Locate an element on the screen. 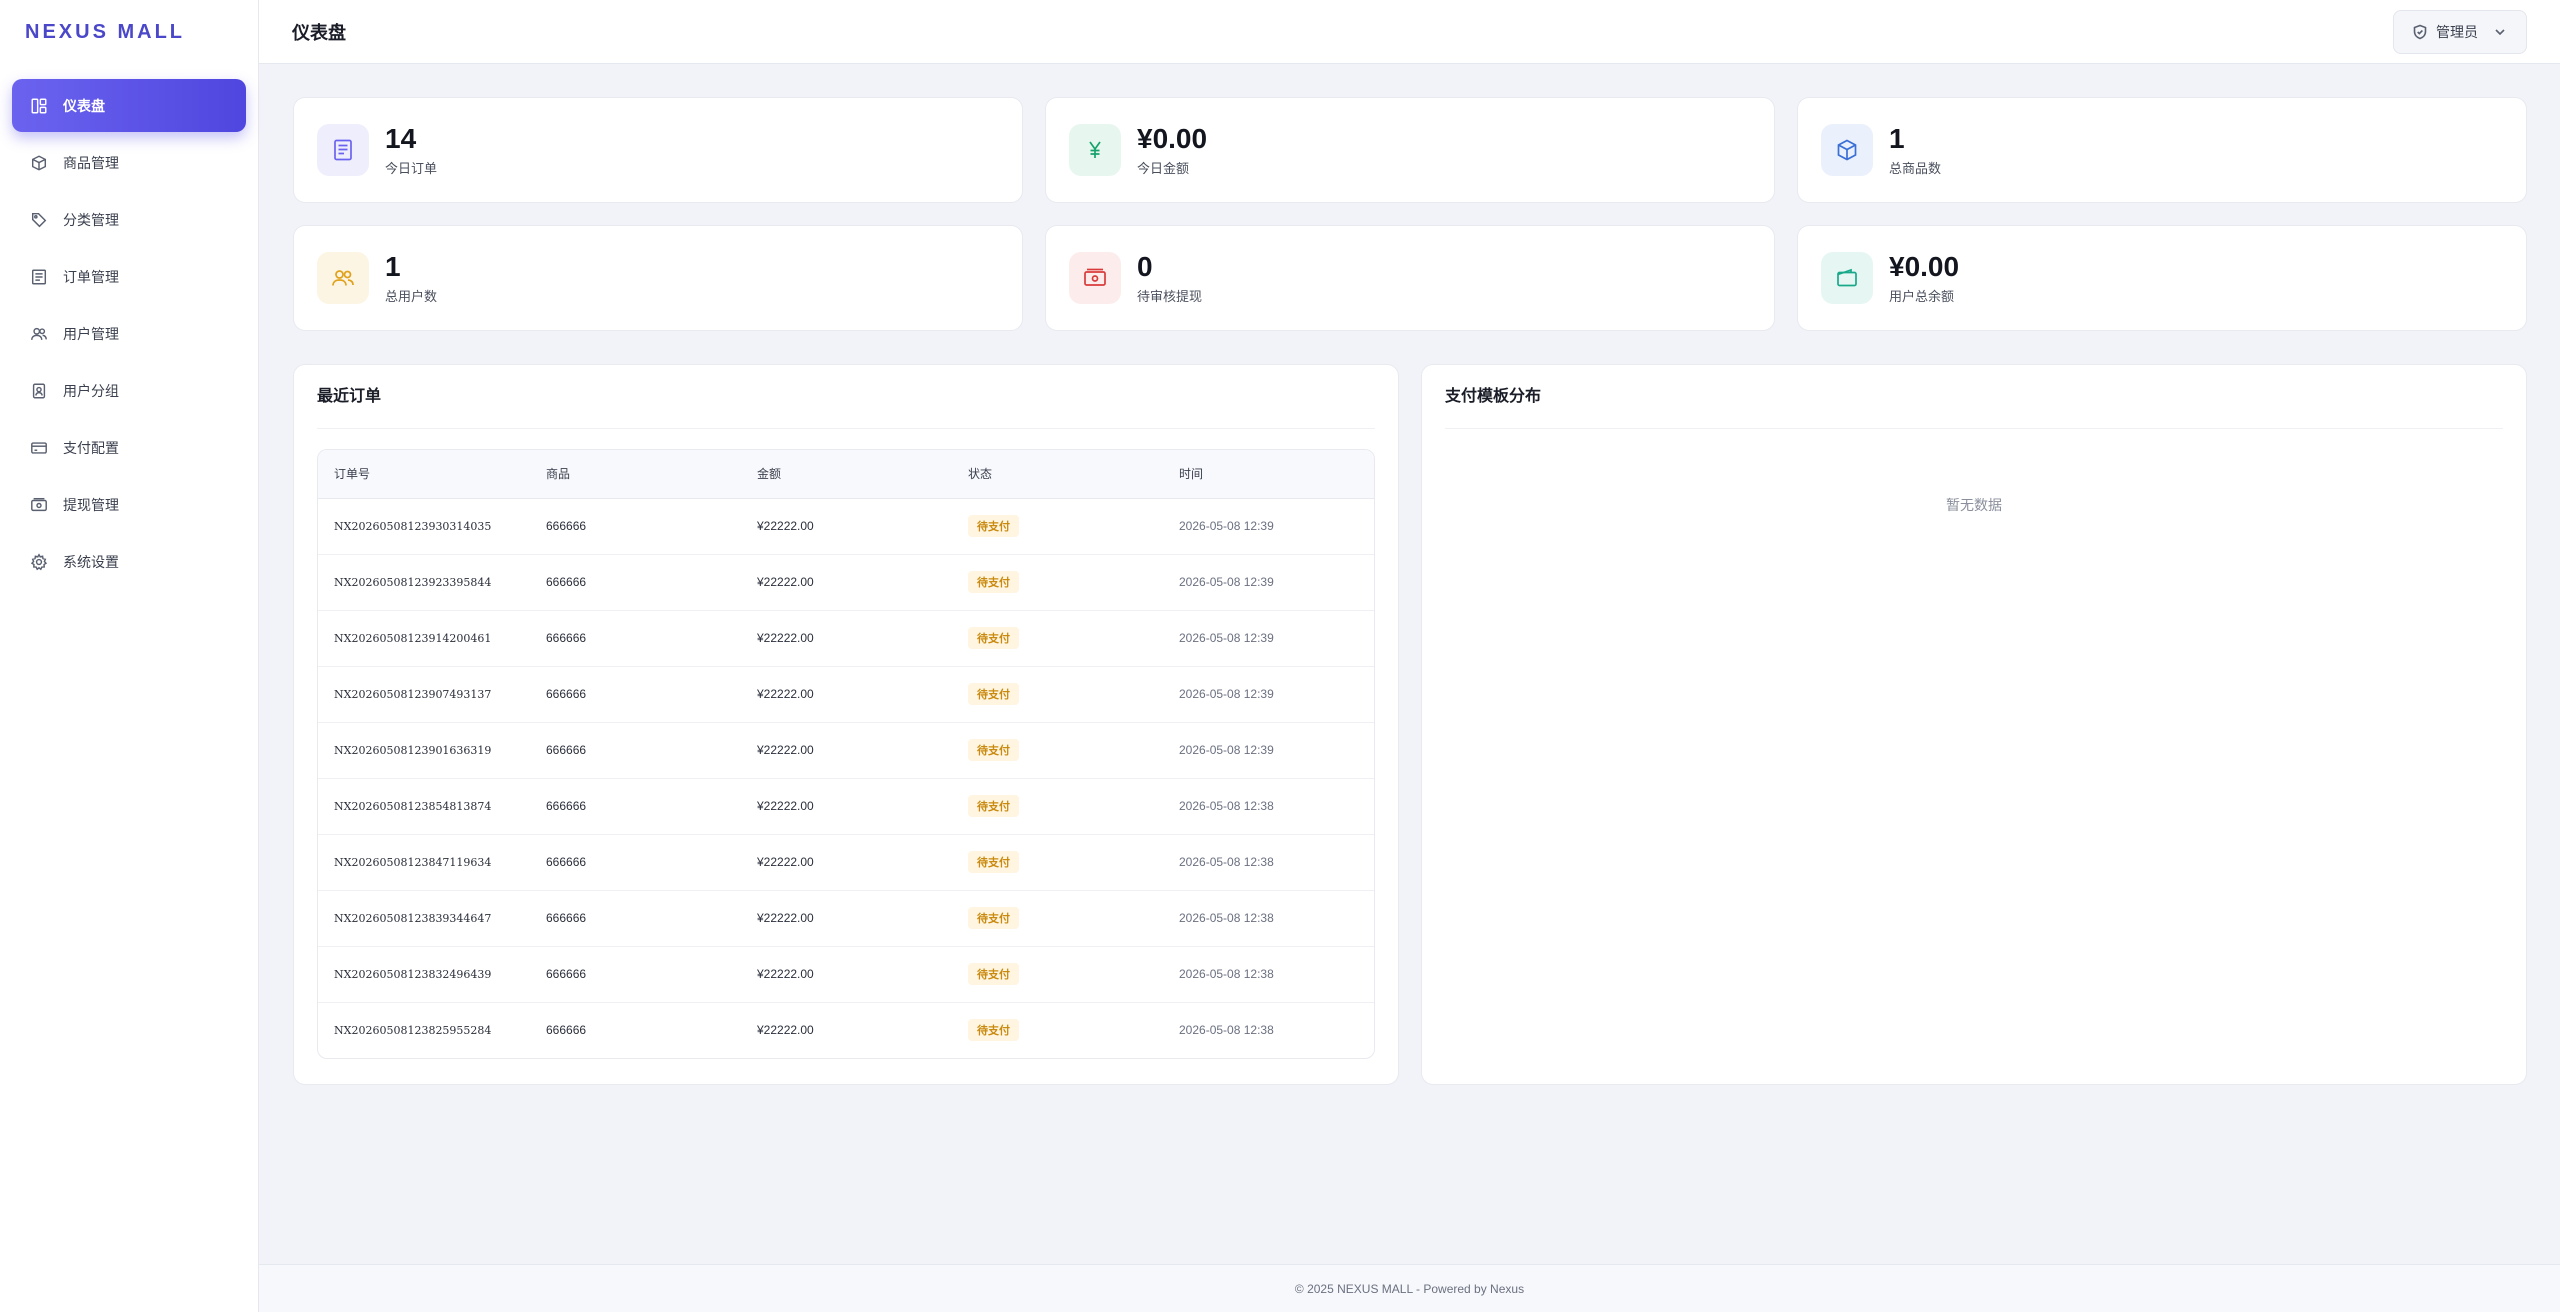 The width and height of the screenshot is (2560, 1312). sidebar-item-dashboard: 仪表盘 is located at coordinates (129, 105).